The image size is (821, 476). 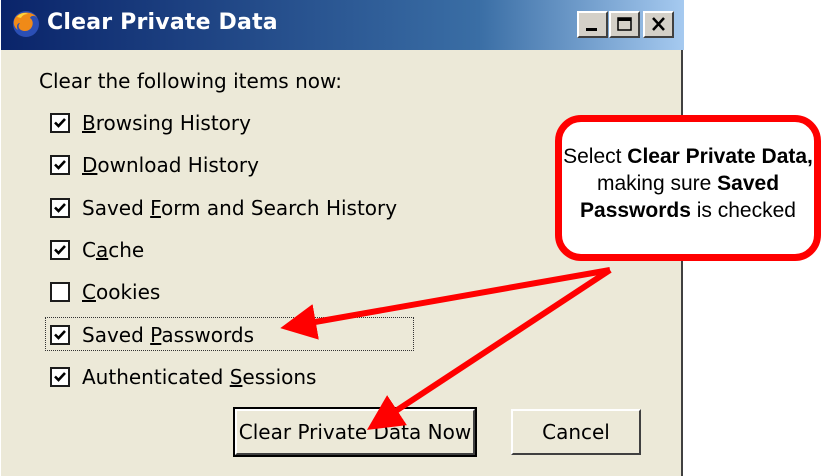 What do you see at coordinates (355, 432) in the screenshot?
I see `clear-private-data-now-button: Clear Private Data Now` at bounding box center [355, 432].